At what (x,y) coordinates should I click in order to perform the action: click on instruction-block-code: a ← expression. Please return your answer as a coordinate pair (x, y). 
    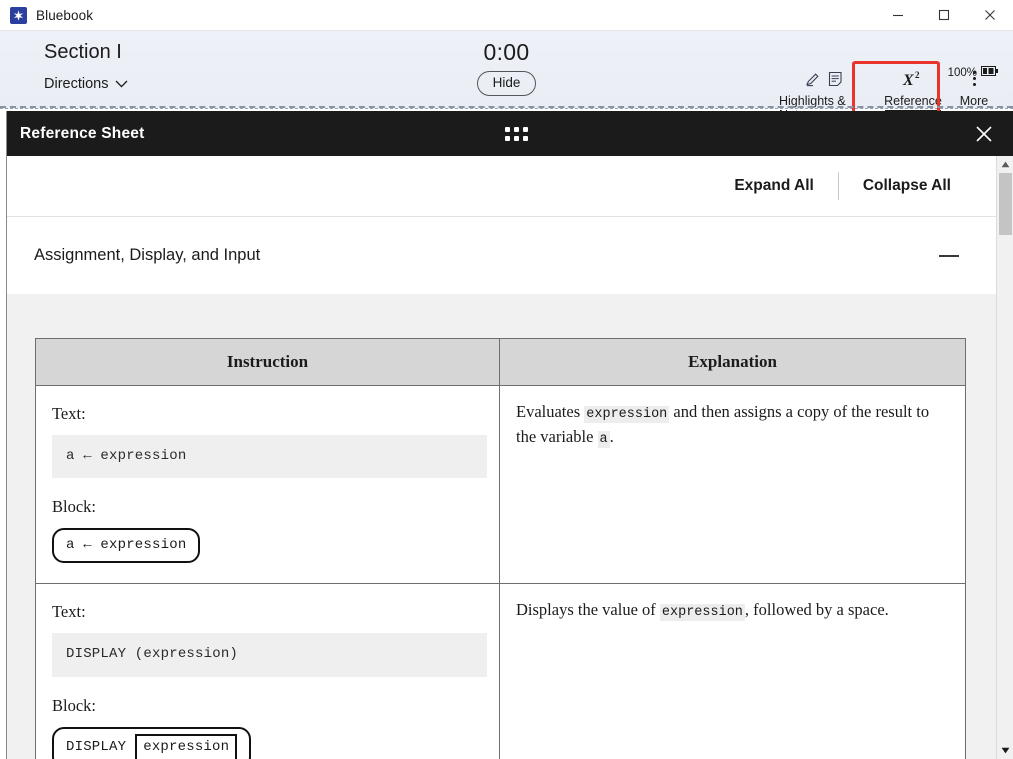
    Looking at the image, I should click on (126, 546).